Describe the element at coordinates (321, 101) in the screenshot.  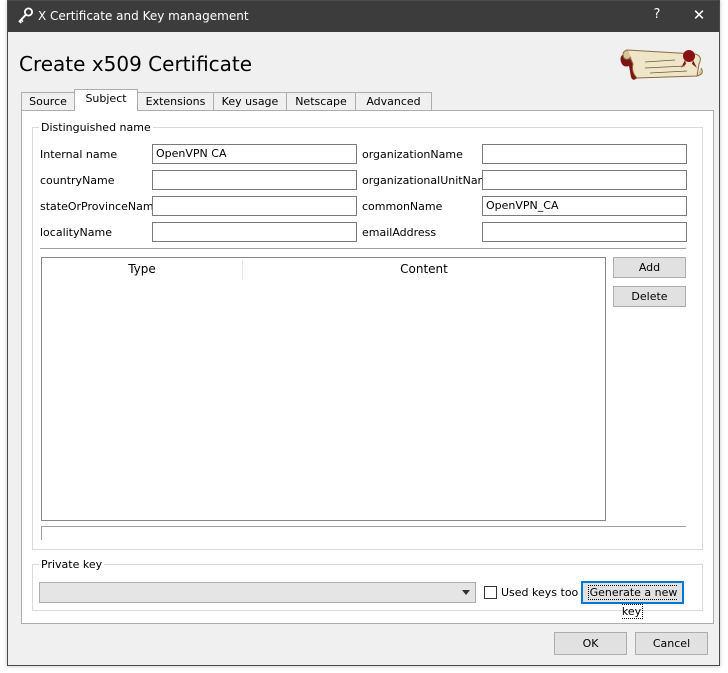
I see `tab-netscape: Netscape` at that location.